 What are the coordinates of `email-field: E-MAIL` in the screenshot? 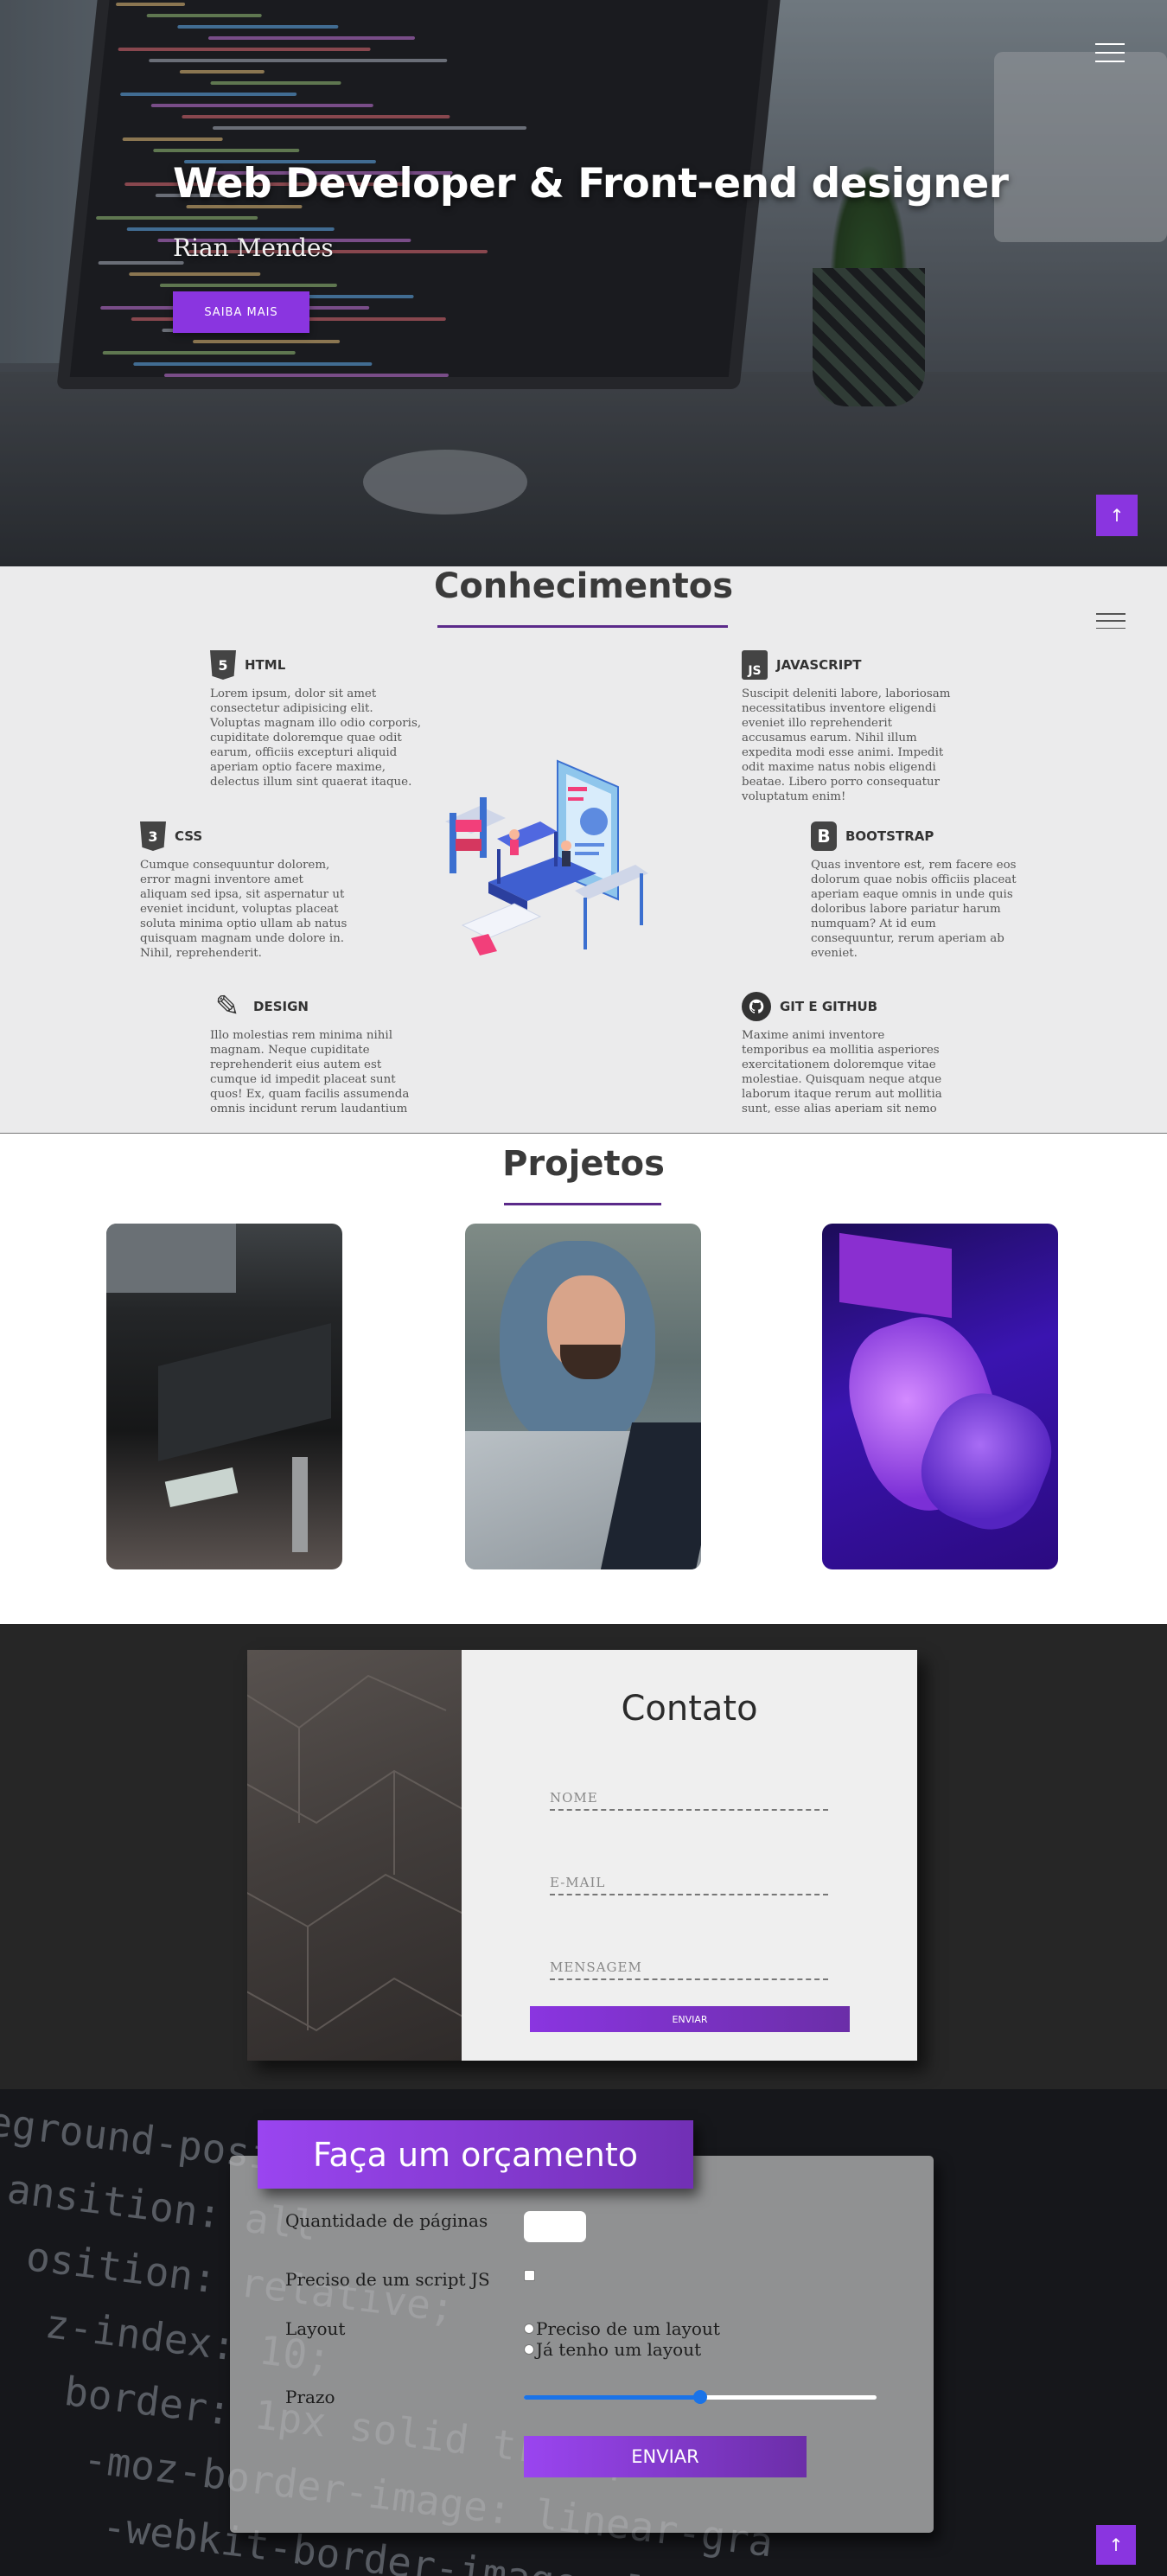 It's located at (689, 1883).